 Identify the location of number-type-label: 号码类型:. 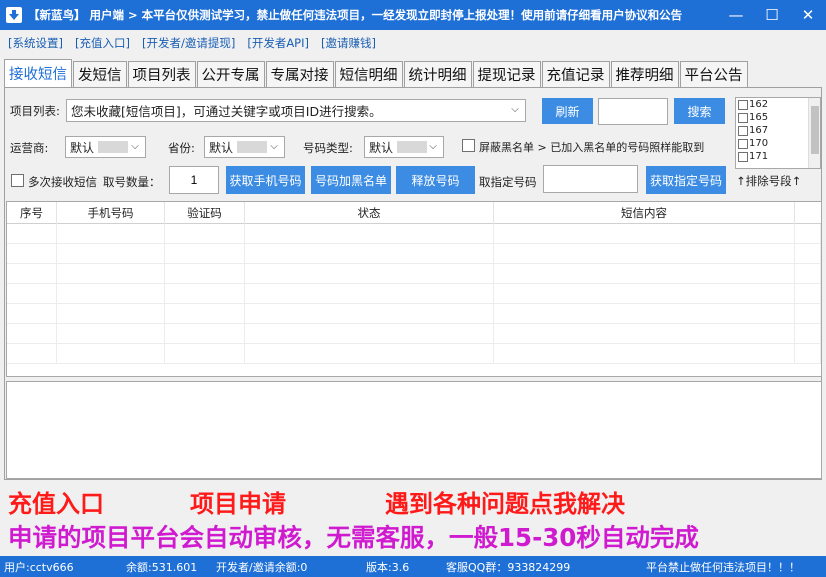
(328, 148).